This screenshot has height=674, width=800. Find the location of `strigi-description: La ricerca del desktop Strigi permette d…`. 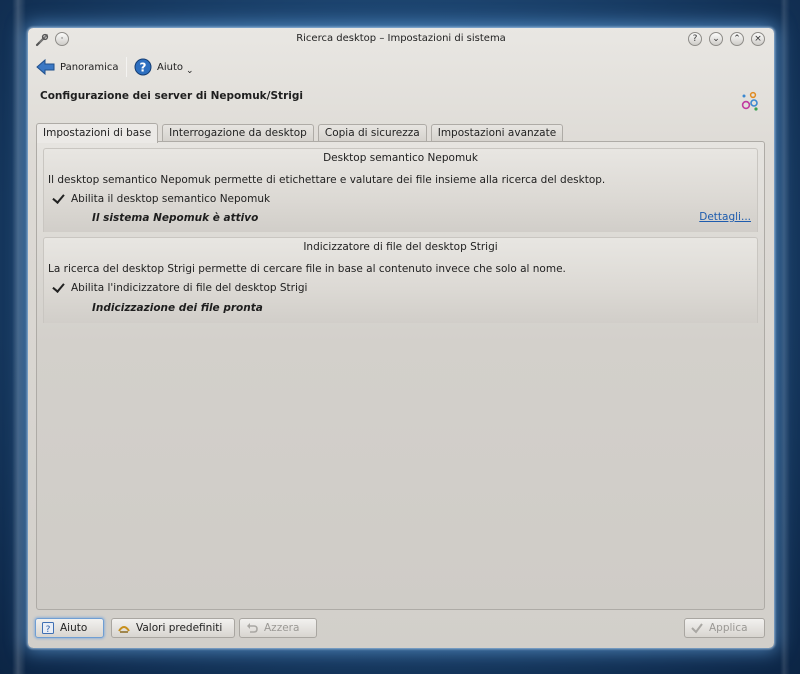

strigi-description: La ricerca del desktop Strigi permette d… is located at coordinates (307, 269).